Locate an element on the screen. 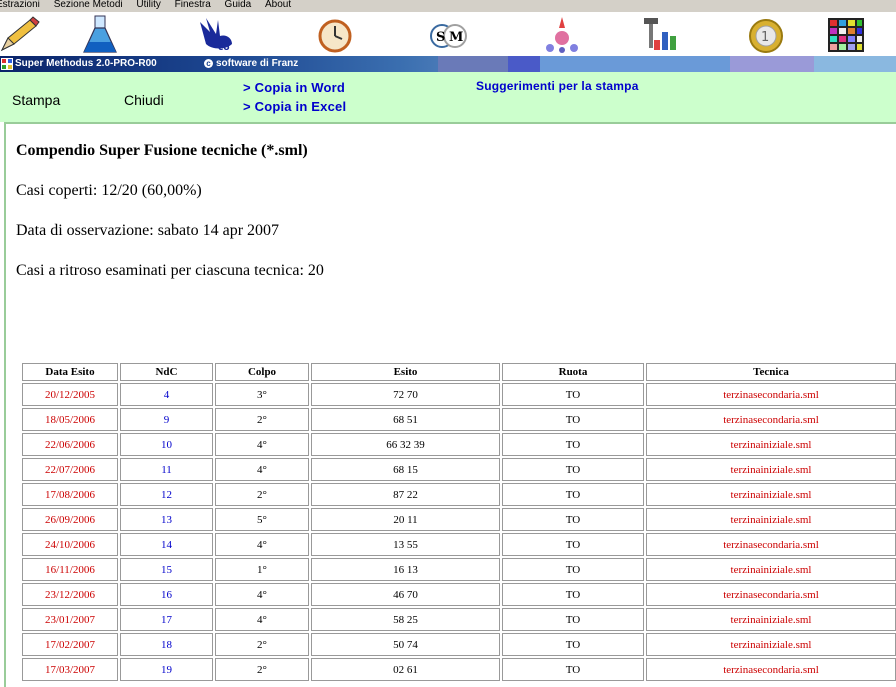 The height and width of the screenshot is (687, 896). tools-icon is located at coordinates (660, 34).